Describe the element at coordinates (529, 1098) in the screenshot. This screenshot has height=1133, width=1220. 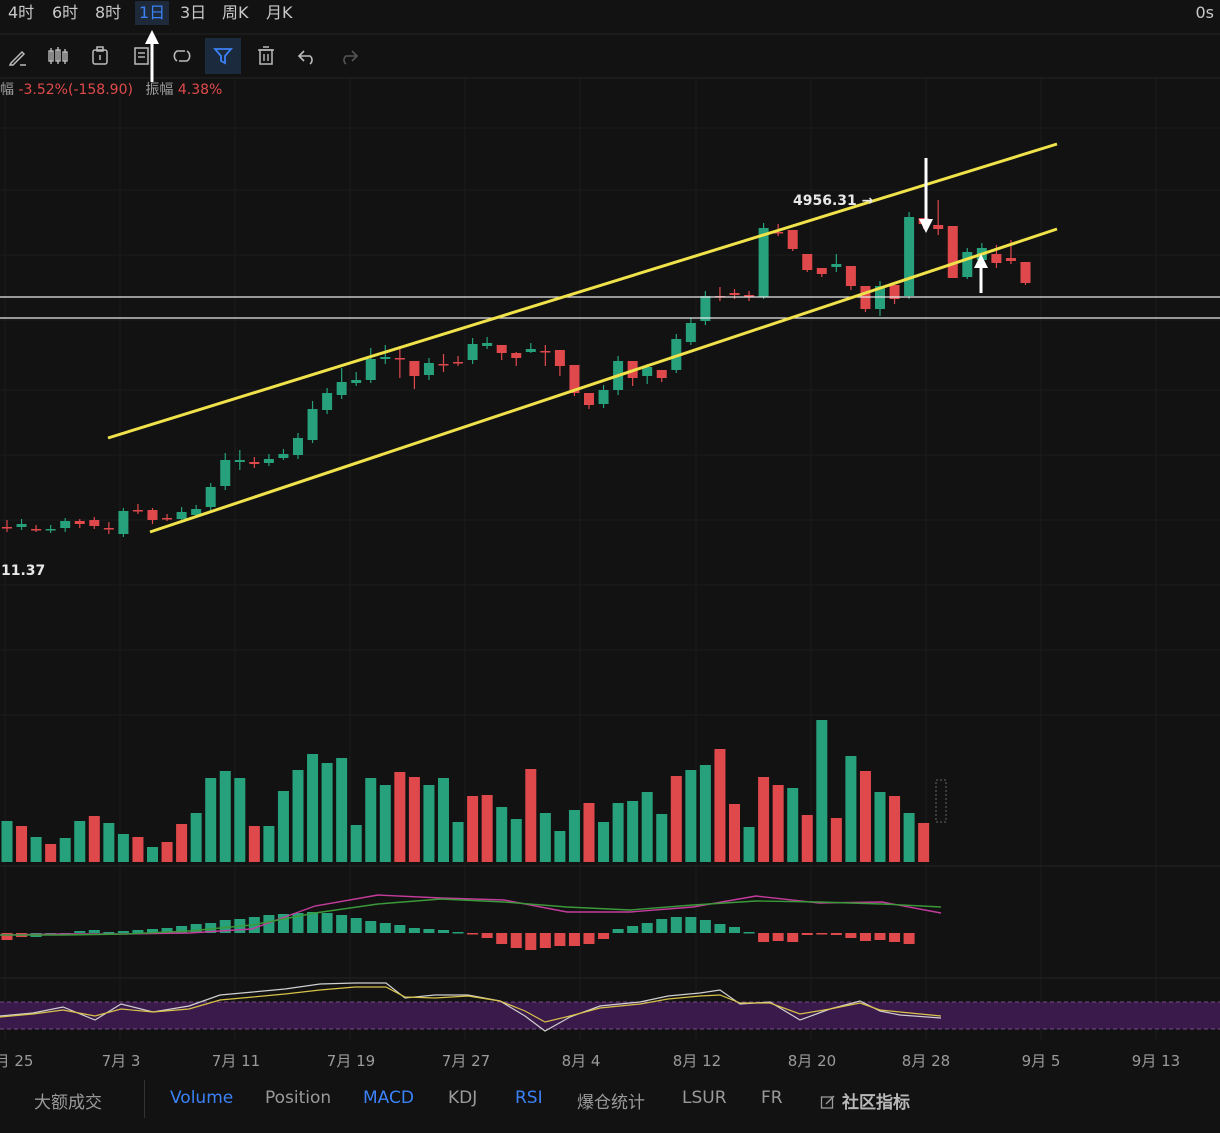
I see `tab-rsi: RSI` at that location.